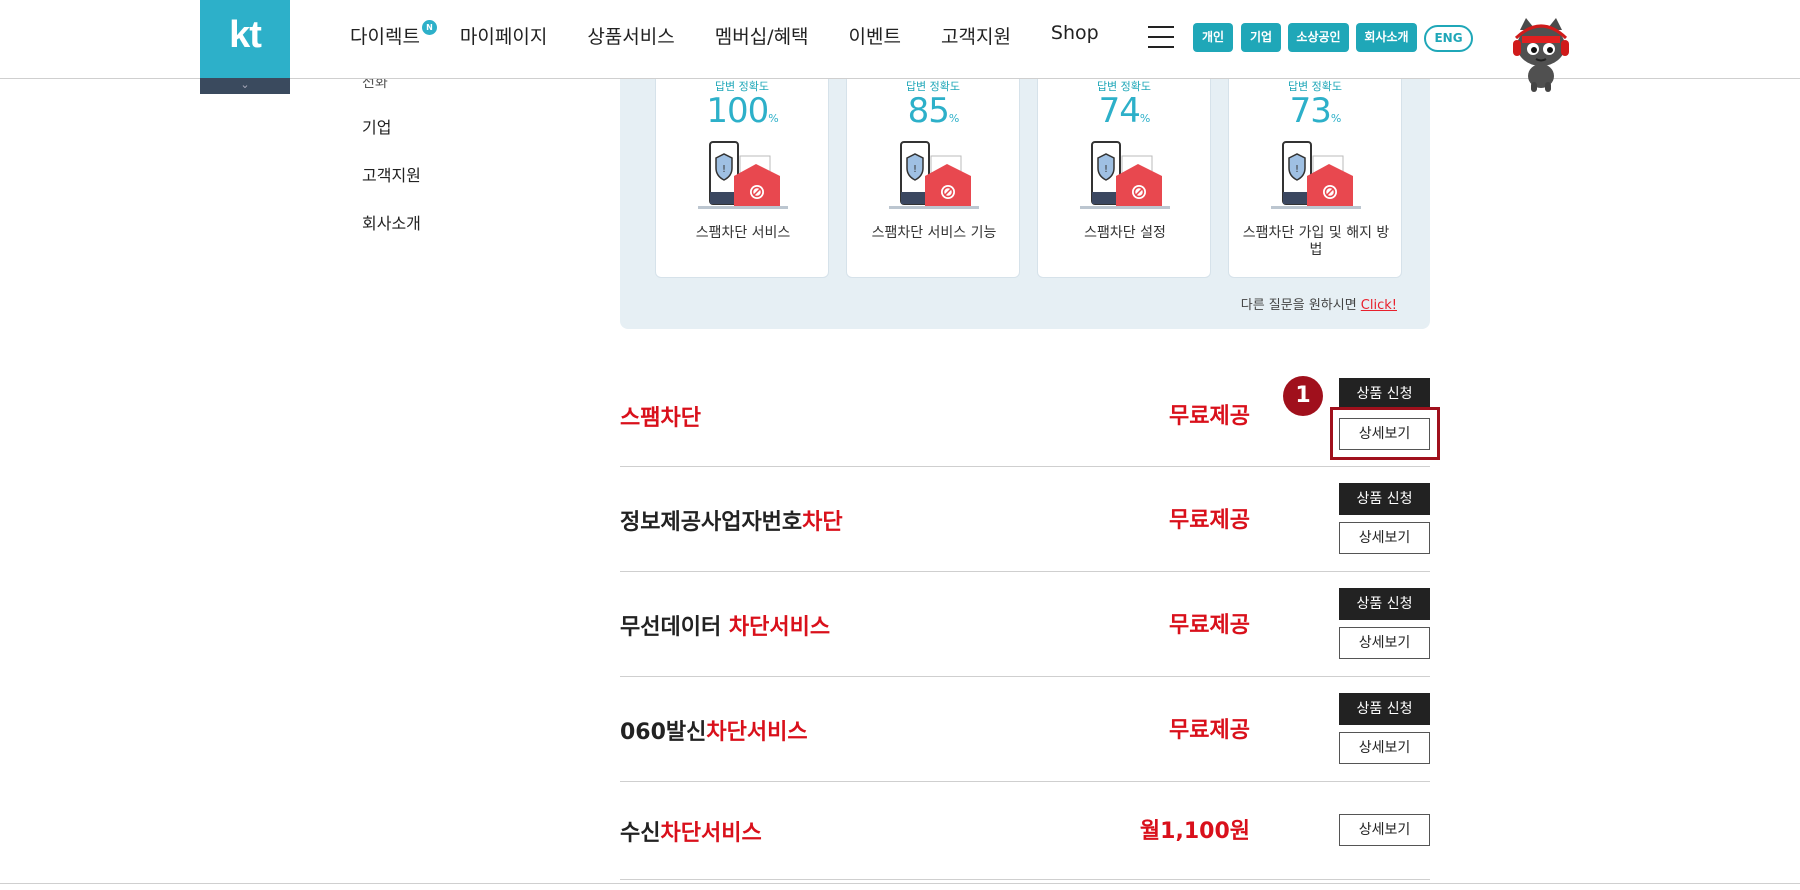 The image size is (1800, 890). I want to click on product-name: 무선데이터 차단서비스, so click(725, 625).